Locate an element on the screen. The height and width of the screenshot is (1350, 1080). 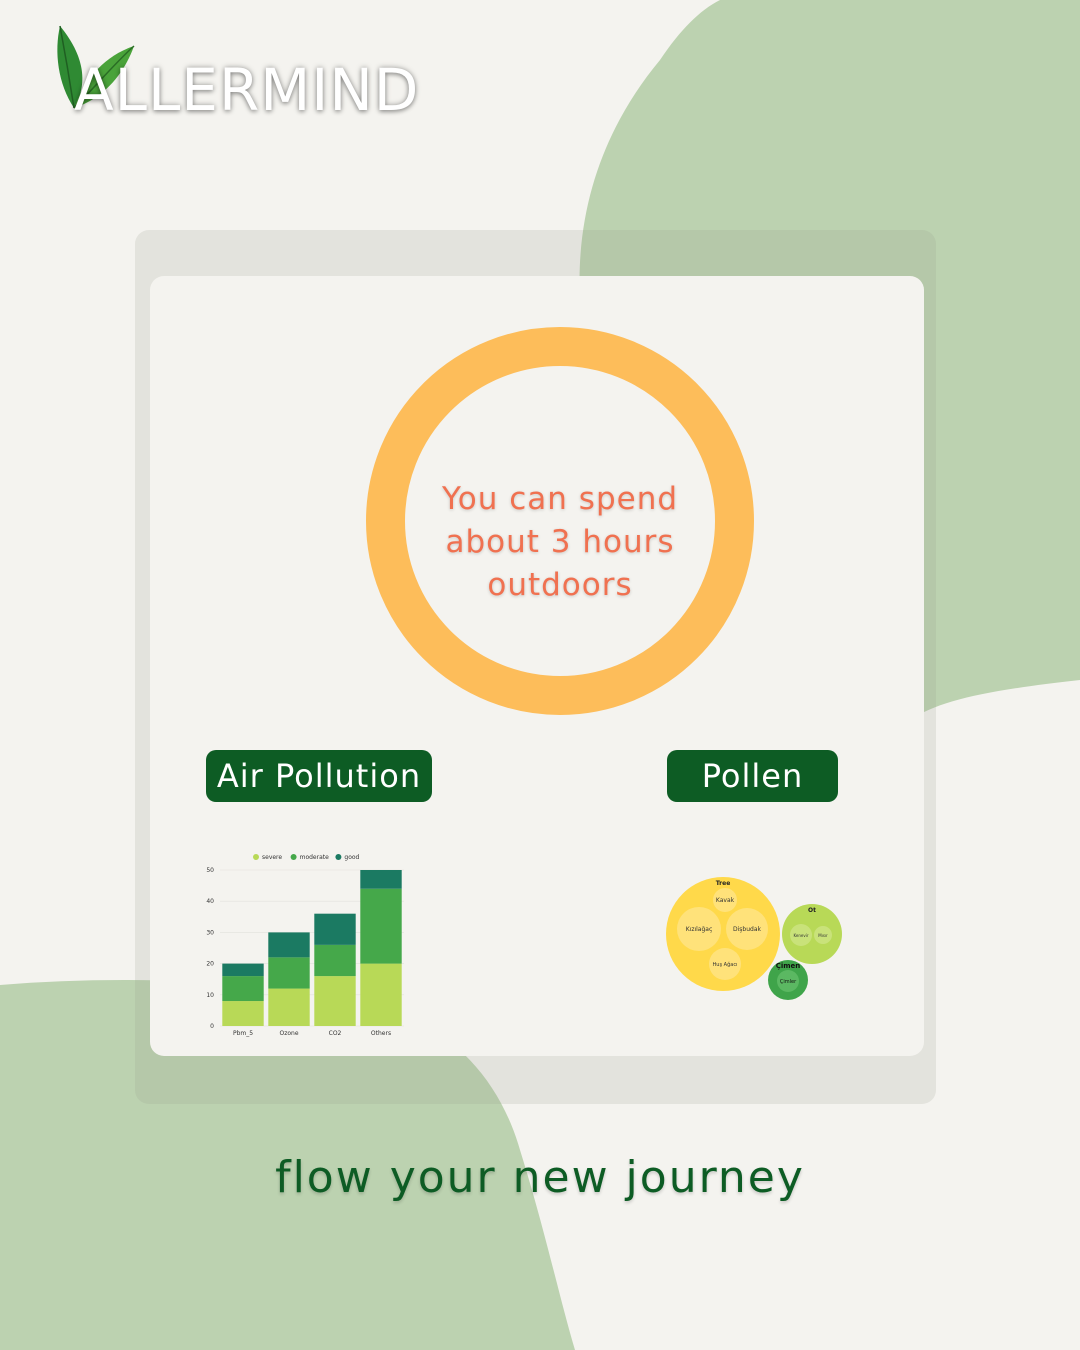
pollen-group-label: Tree is located at coordinates (723, 883).